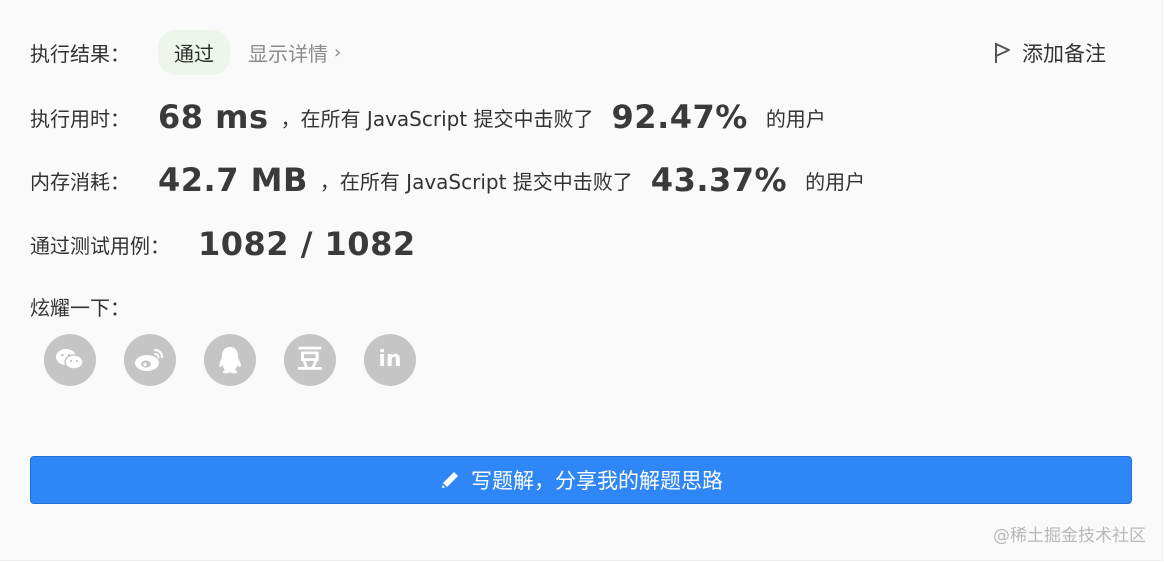 Image resolution: width=1164 pixels, height=562 pixels. What do you see at coordinates (795, 118) in the screenshot?
I see `runtime-suffix: 的用户` at bounding box center [795, 118].